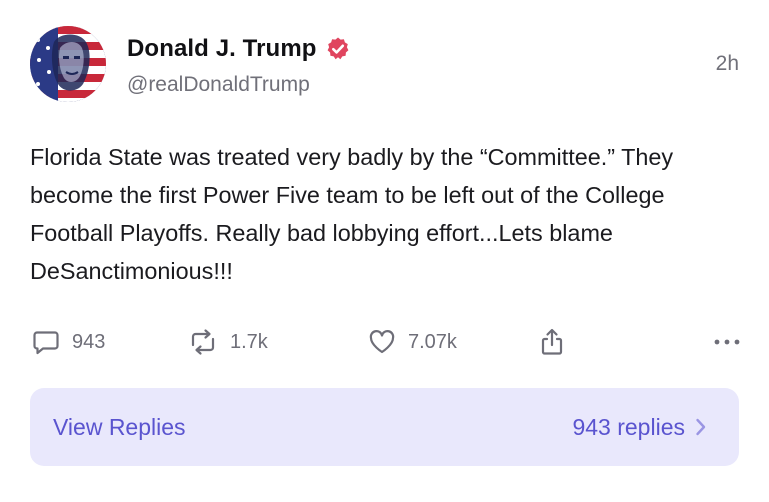 The width and height of the screenshot is (769, 502). I want to click on author-block: Donald J. Trump @realDonaldTrump, so click(239, 65).